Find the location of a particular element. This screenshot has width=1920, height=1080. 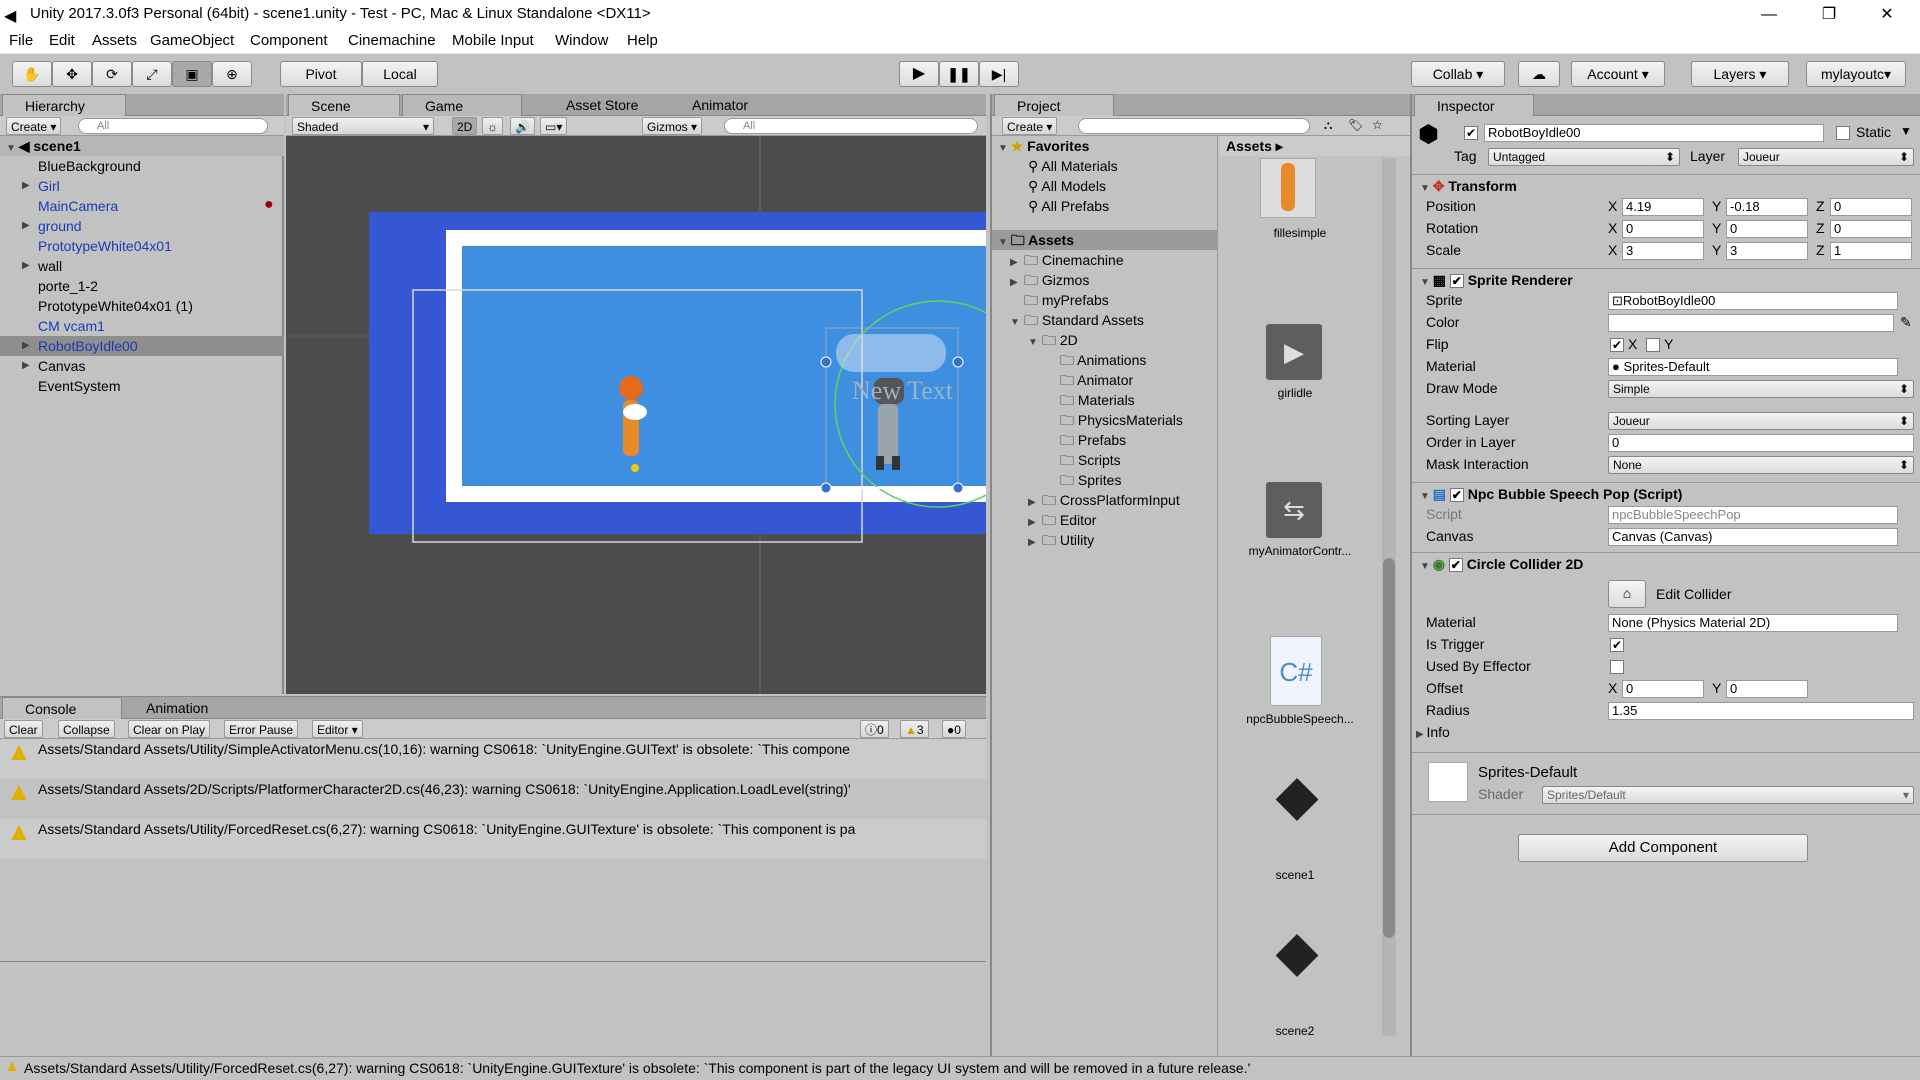

favorites-folder: ▼ ★ Favorites is located at coordinates (1043, 146).